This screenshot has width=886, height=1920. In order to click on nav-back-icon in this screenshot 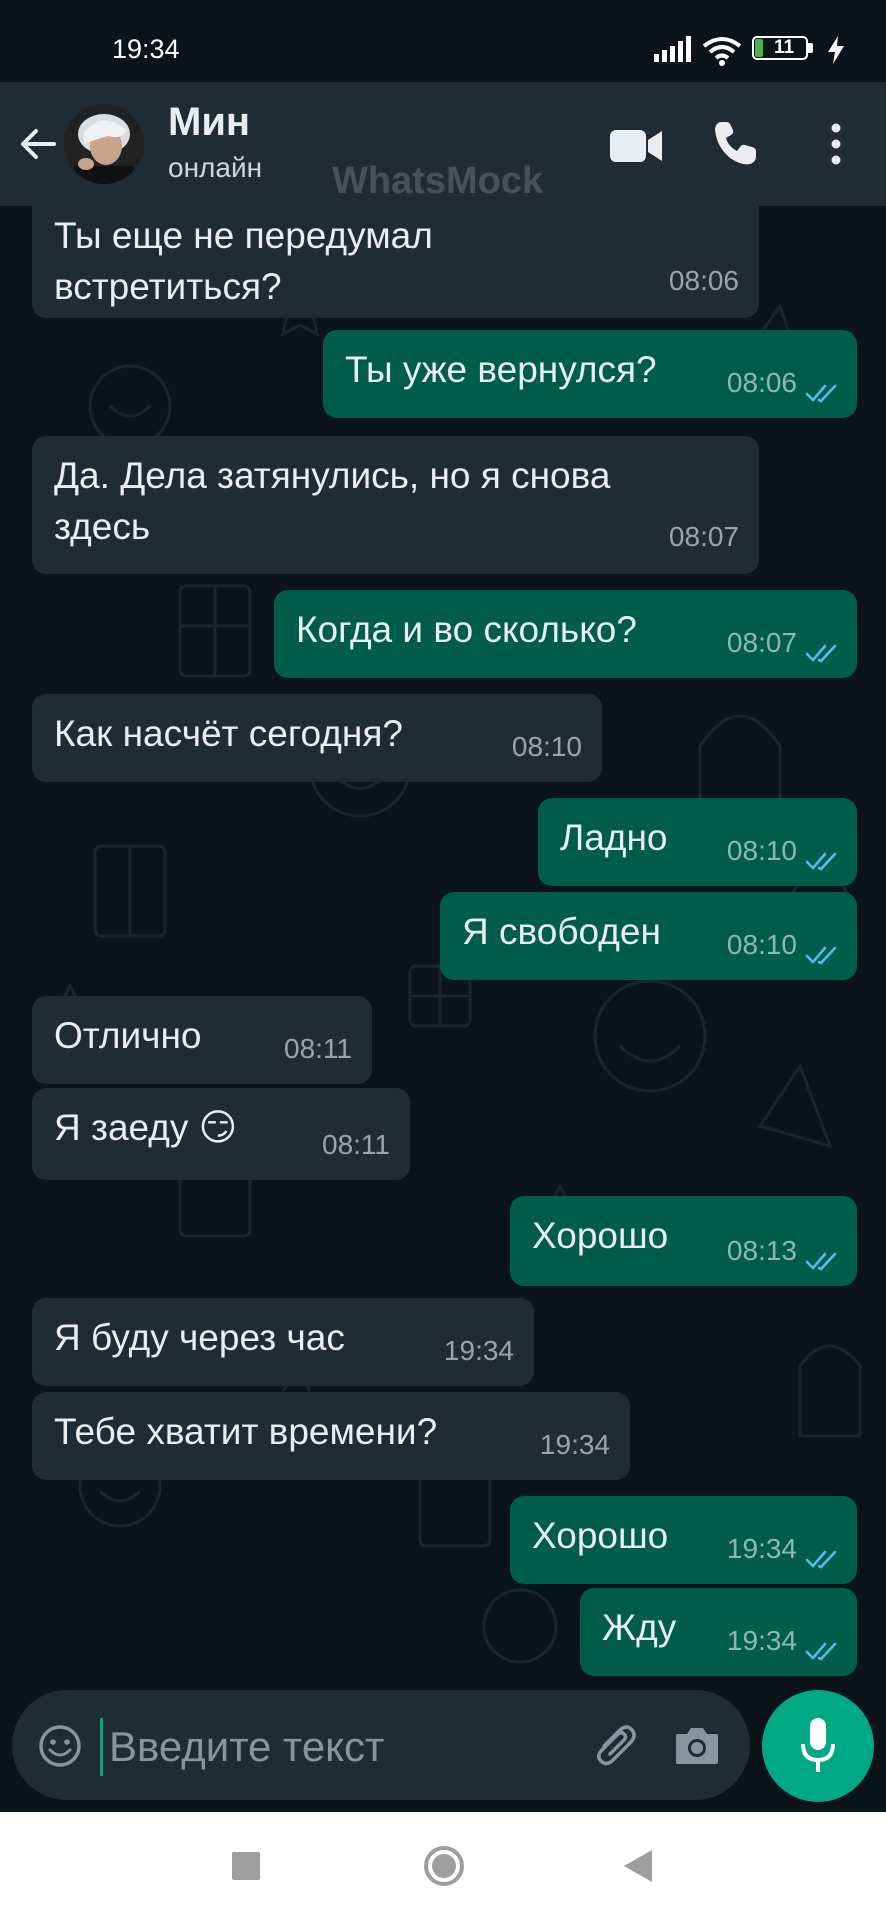, I will do `click(638, 1866)`.